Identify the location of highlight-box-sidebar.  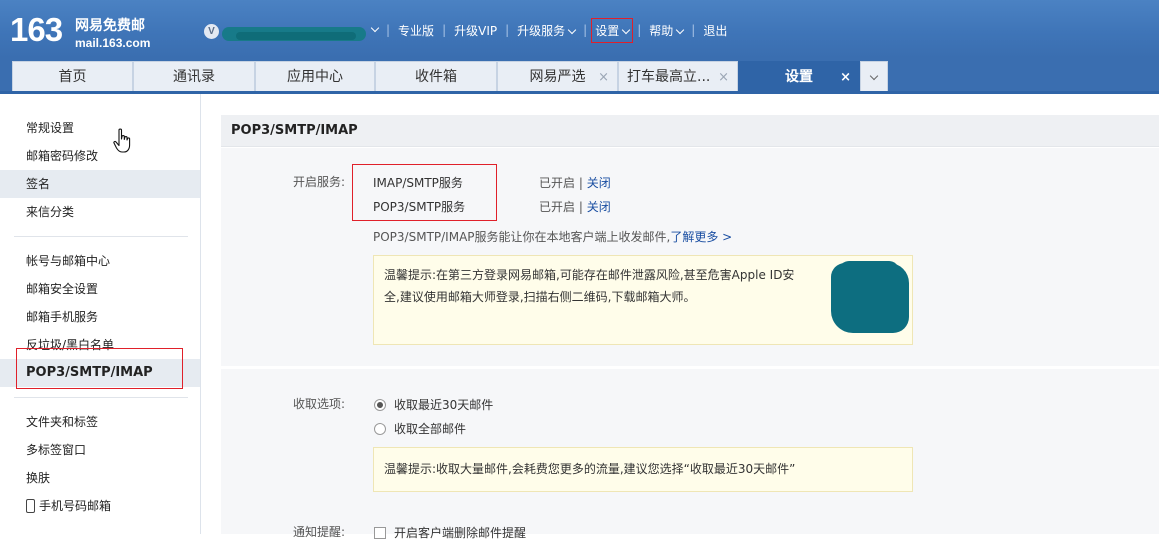
(99, 368).